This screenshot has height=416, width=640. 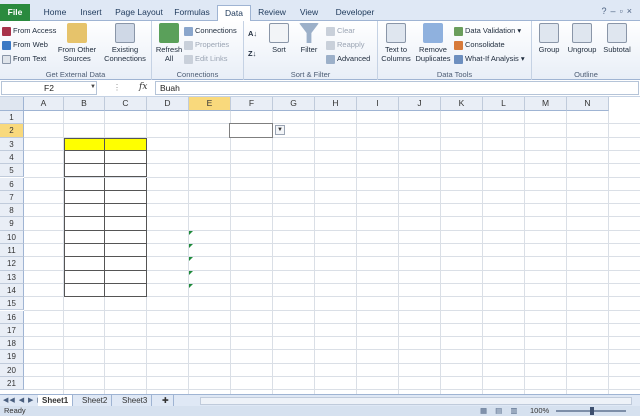 What do you see at coordinates (252, 53) in the screenshot?
I see `sort-z-a-button: Z↓` at bounding box center [252, 53].